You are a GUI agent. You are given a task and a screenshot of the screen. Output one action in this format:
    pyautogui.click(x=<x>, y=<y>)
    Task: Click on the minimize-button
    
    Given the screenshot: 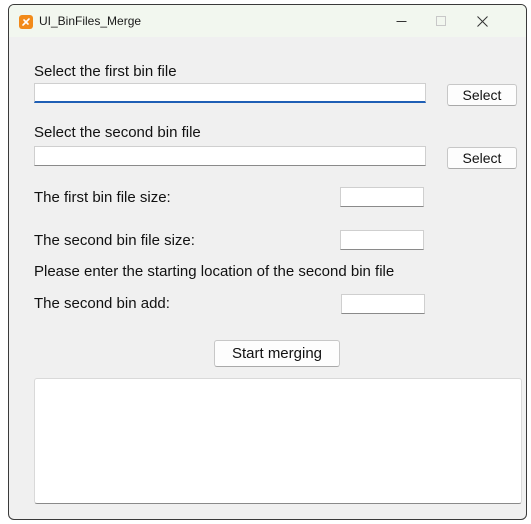 What is the action you would take?
    pyautogui.click(x=401, y=21)
    